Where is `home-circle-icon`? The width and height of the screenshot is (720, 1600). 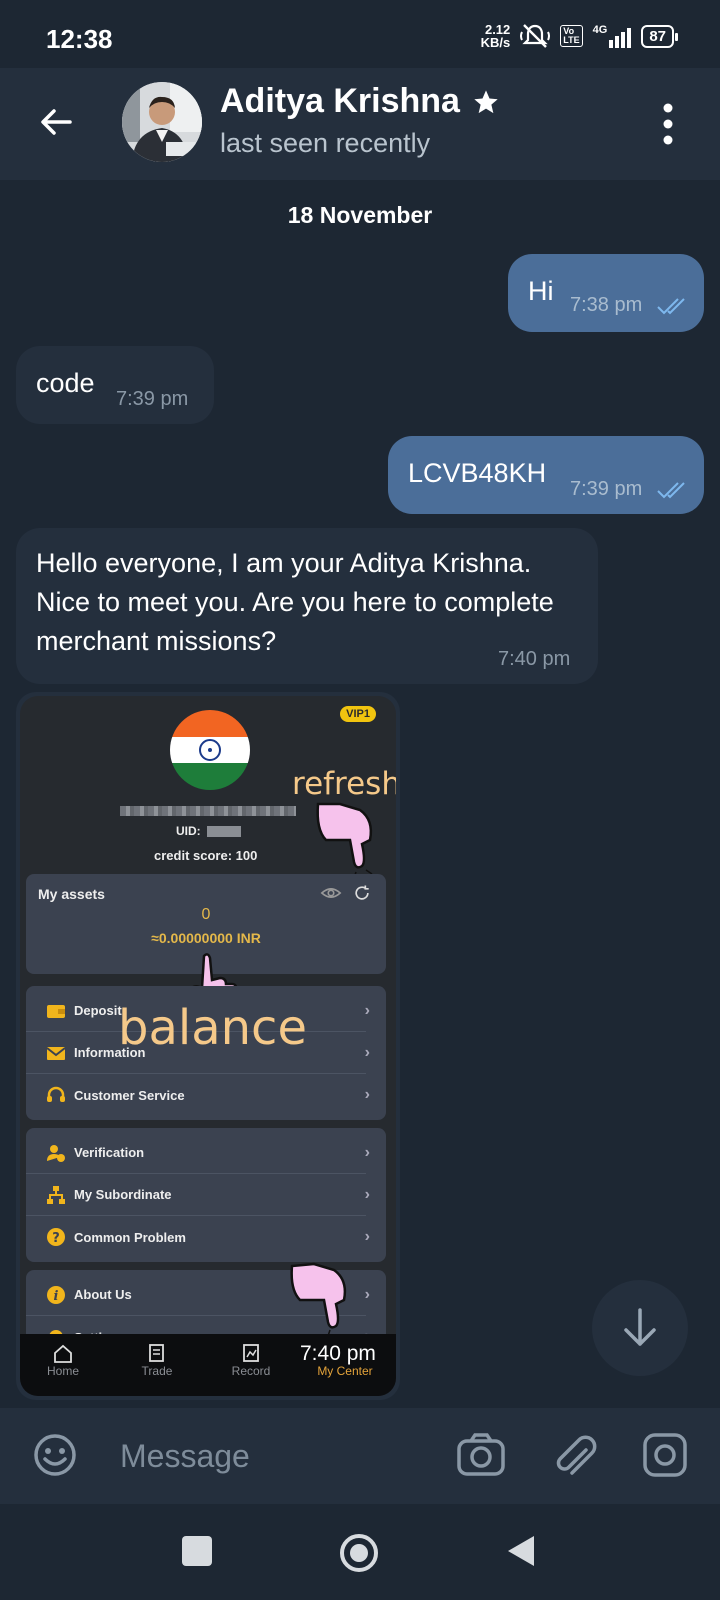
home-circle-icon is located at coordinates (359, 1553).